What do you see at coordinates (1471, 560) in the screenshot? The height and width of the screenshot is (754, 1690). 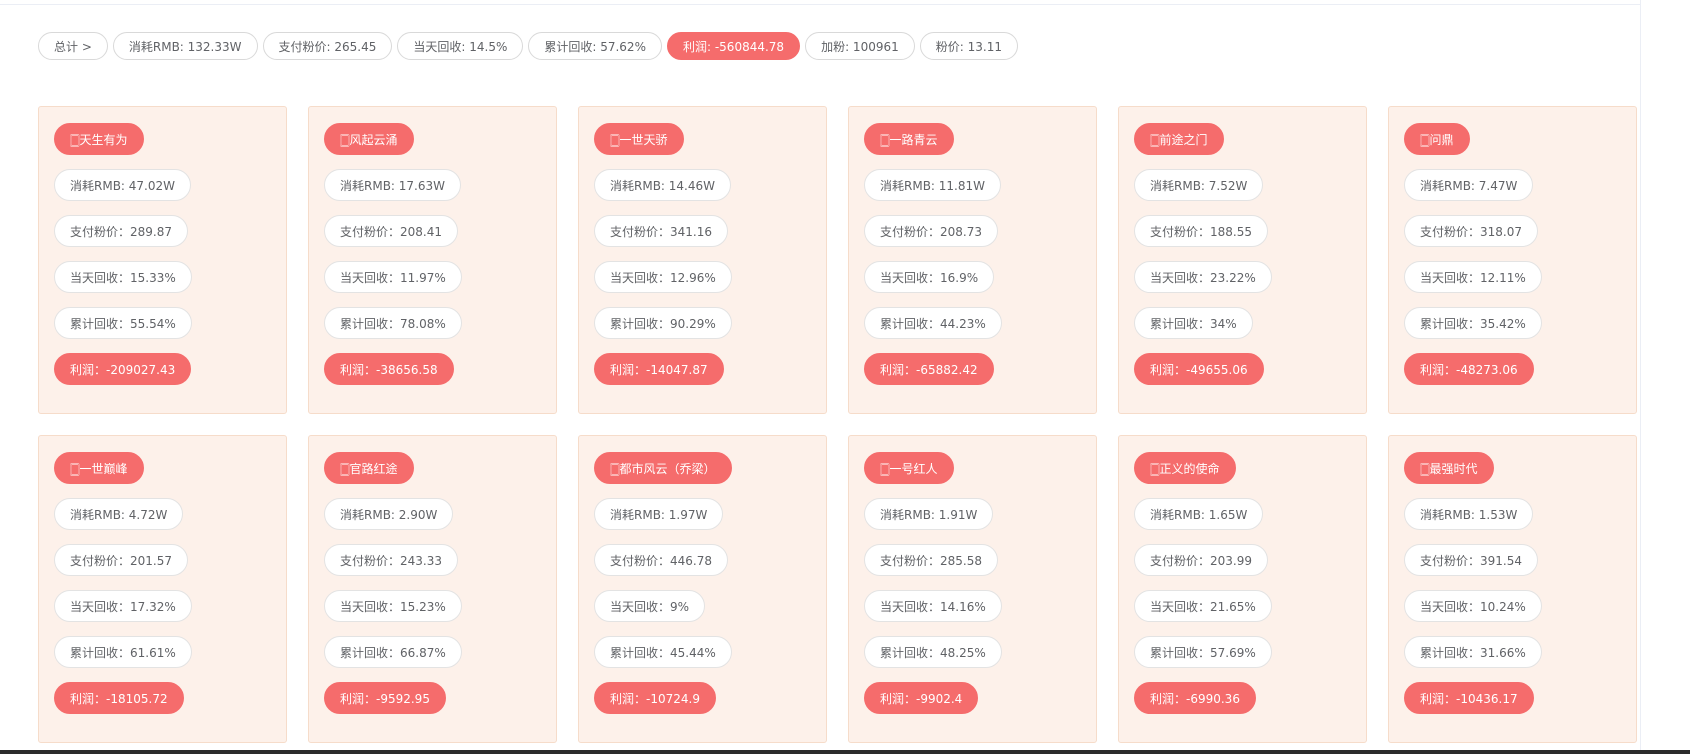 I see `pay-price-tag: 支付粉价：391.54` at bounding box center [1471, 560].